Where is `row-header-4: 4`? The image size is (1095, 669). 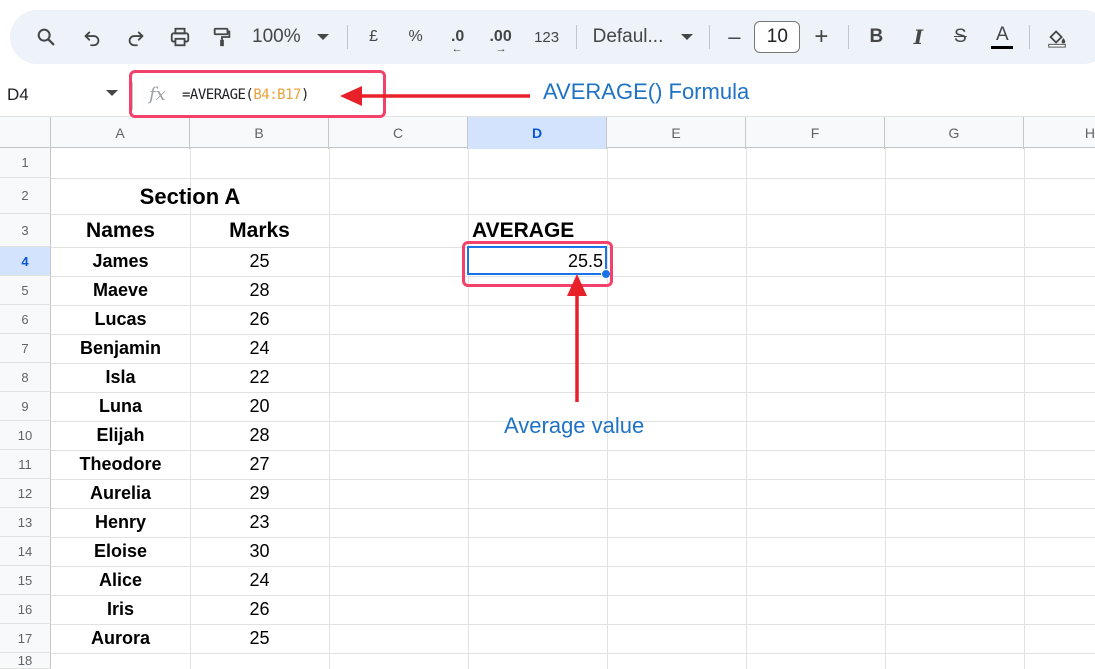 row-header-4: 4 is located at coordinates (25, 261).